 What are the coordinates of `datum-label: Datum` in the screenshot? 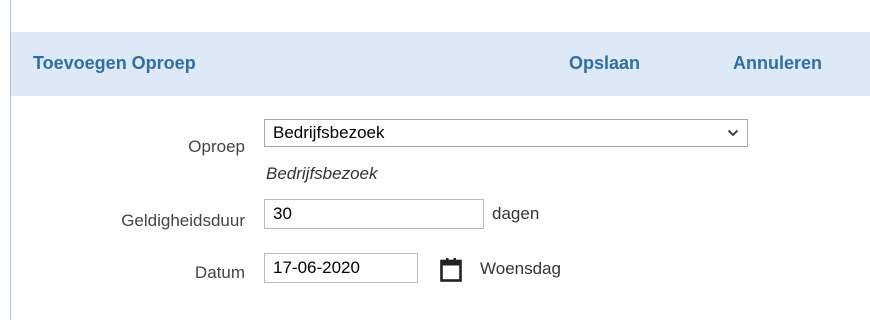 It's located at (219, 272).